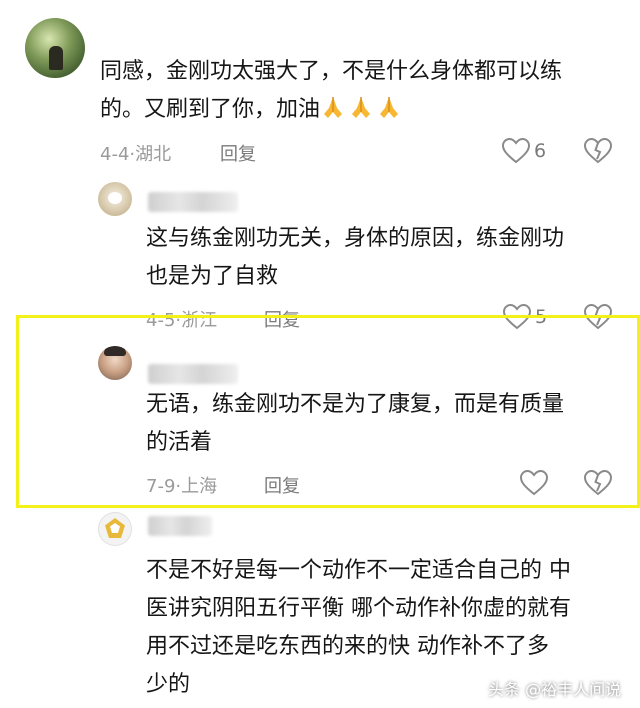 Image resolution: width=640 pixels, height=708 pixels. Describe the element at coordinates (161, 486) in the screenshot. I see `date: 7-9` at that location.